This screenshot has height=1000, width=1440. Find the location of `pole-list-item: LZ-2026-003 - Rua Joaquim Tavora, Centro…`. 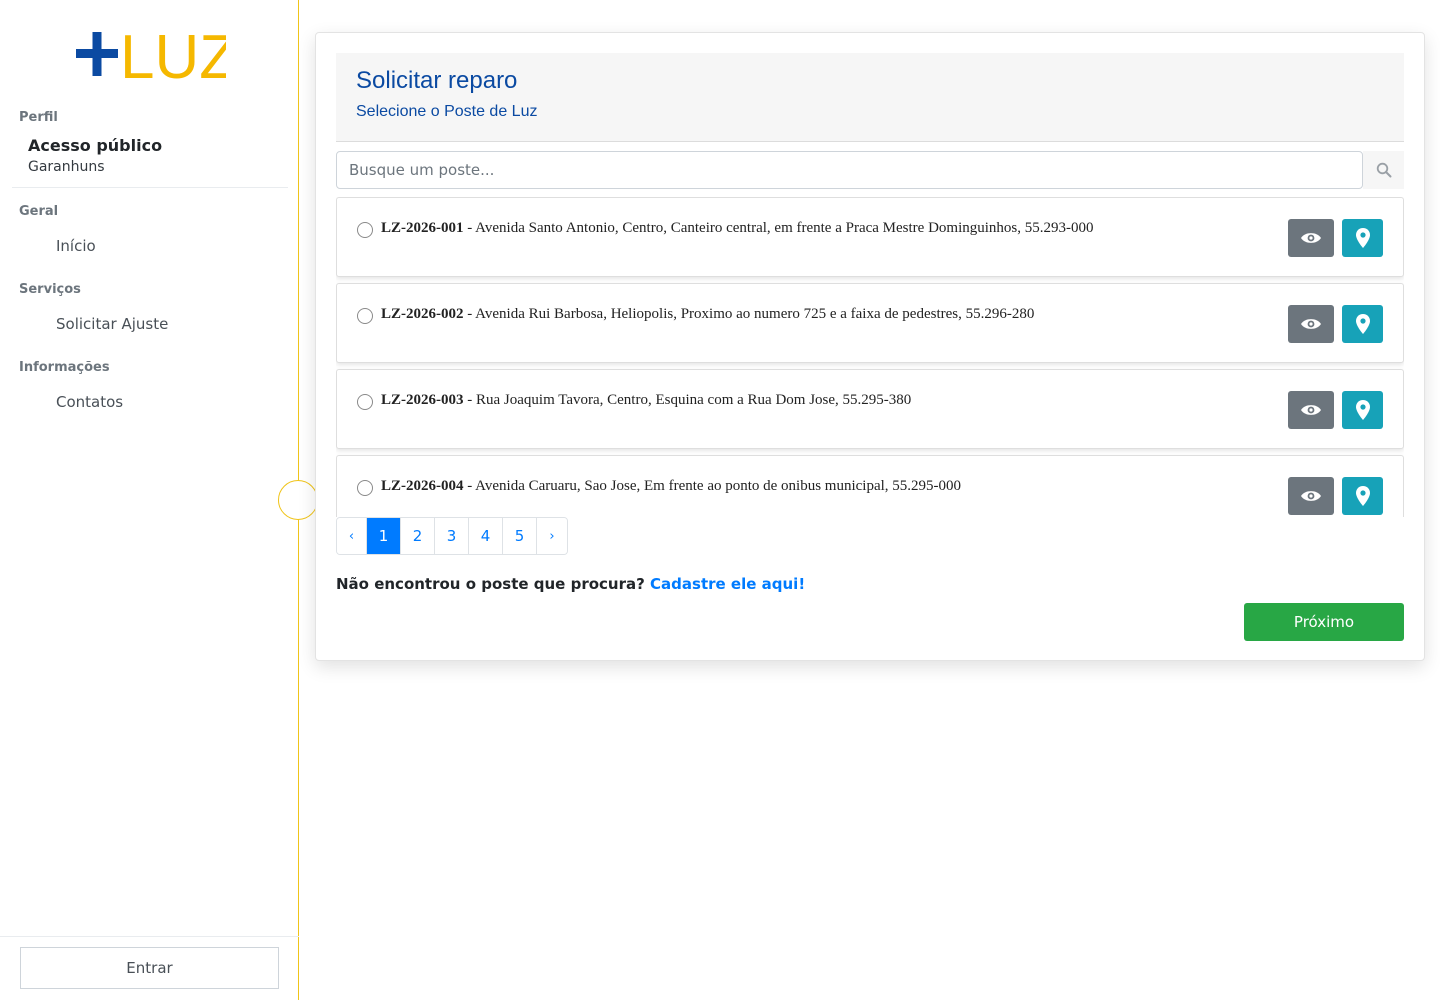

pole-list-item: LZ-2026-003 - Rua Joaquim Tavora, Centro… is located at coordinates (870, 409).